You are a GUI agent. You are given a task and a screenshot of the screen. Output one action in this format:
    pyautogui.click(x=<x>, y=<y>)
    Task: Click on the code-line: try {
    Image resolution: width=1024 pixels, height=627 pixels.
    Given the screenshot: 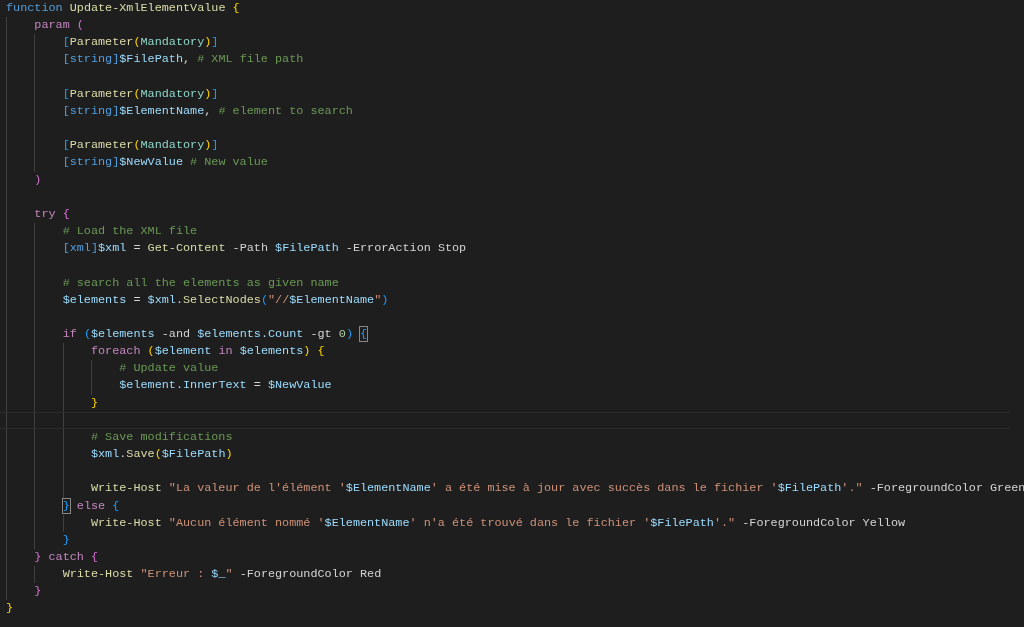 What is the action you would take?
    pyautogui.click(x=52, y=214)
    